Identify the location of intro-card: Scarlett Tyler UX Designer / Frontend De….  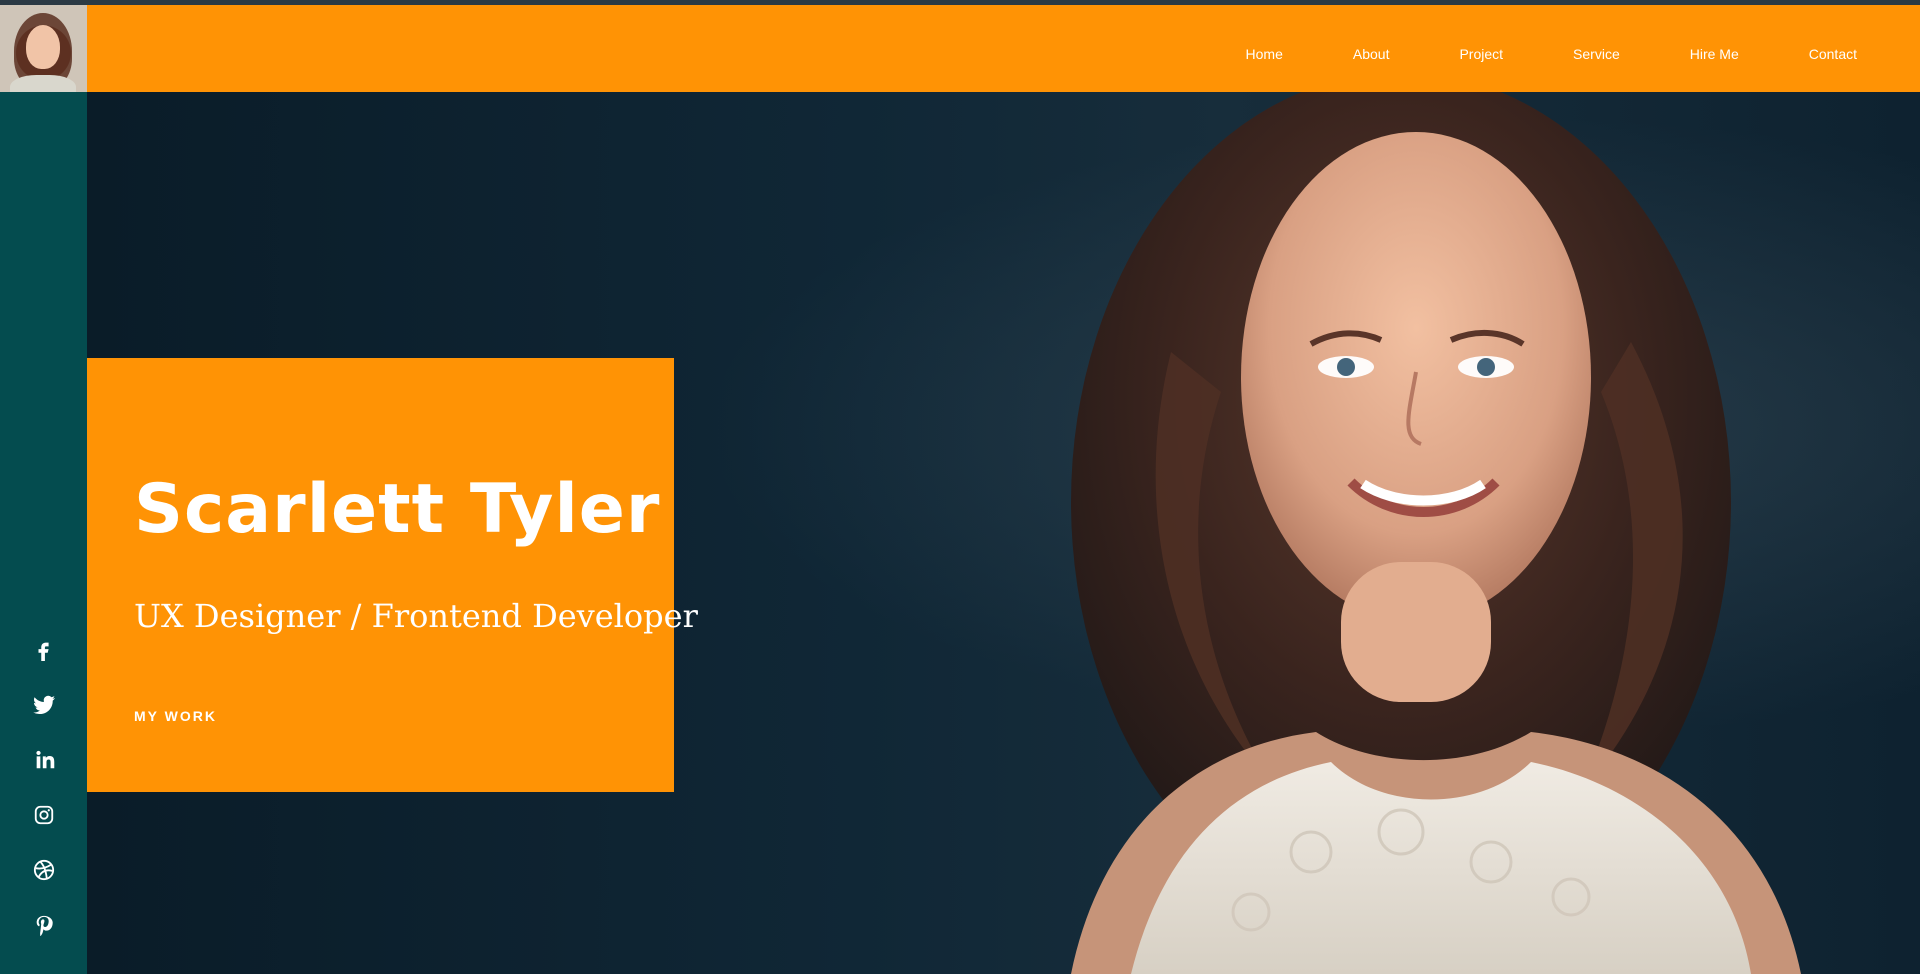
(392, 575).